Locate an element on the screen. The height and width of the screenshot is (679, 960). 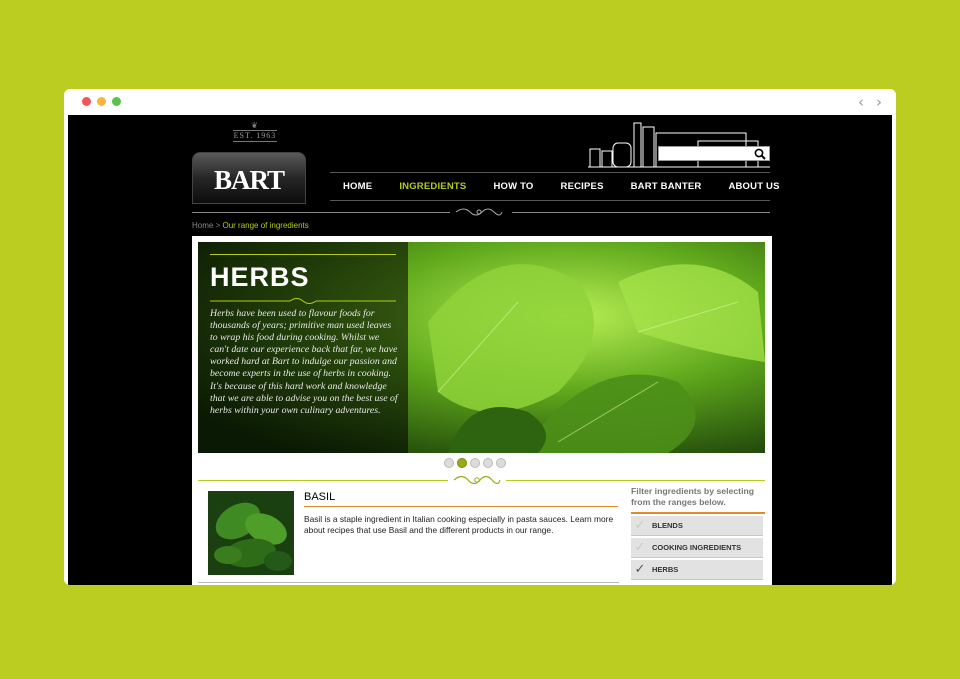
maximize-window-dot is located at coordinates (116, 101).